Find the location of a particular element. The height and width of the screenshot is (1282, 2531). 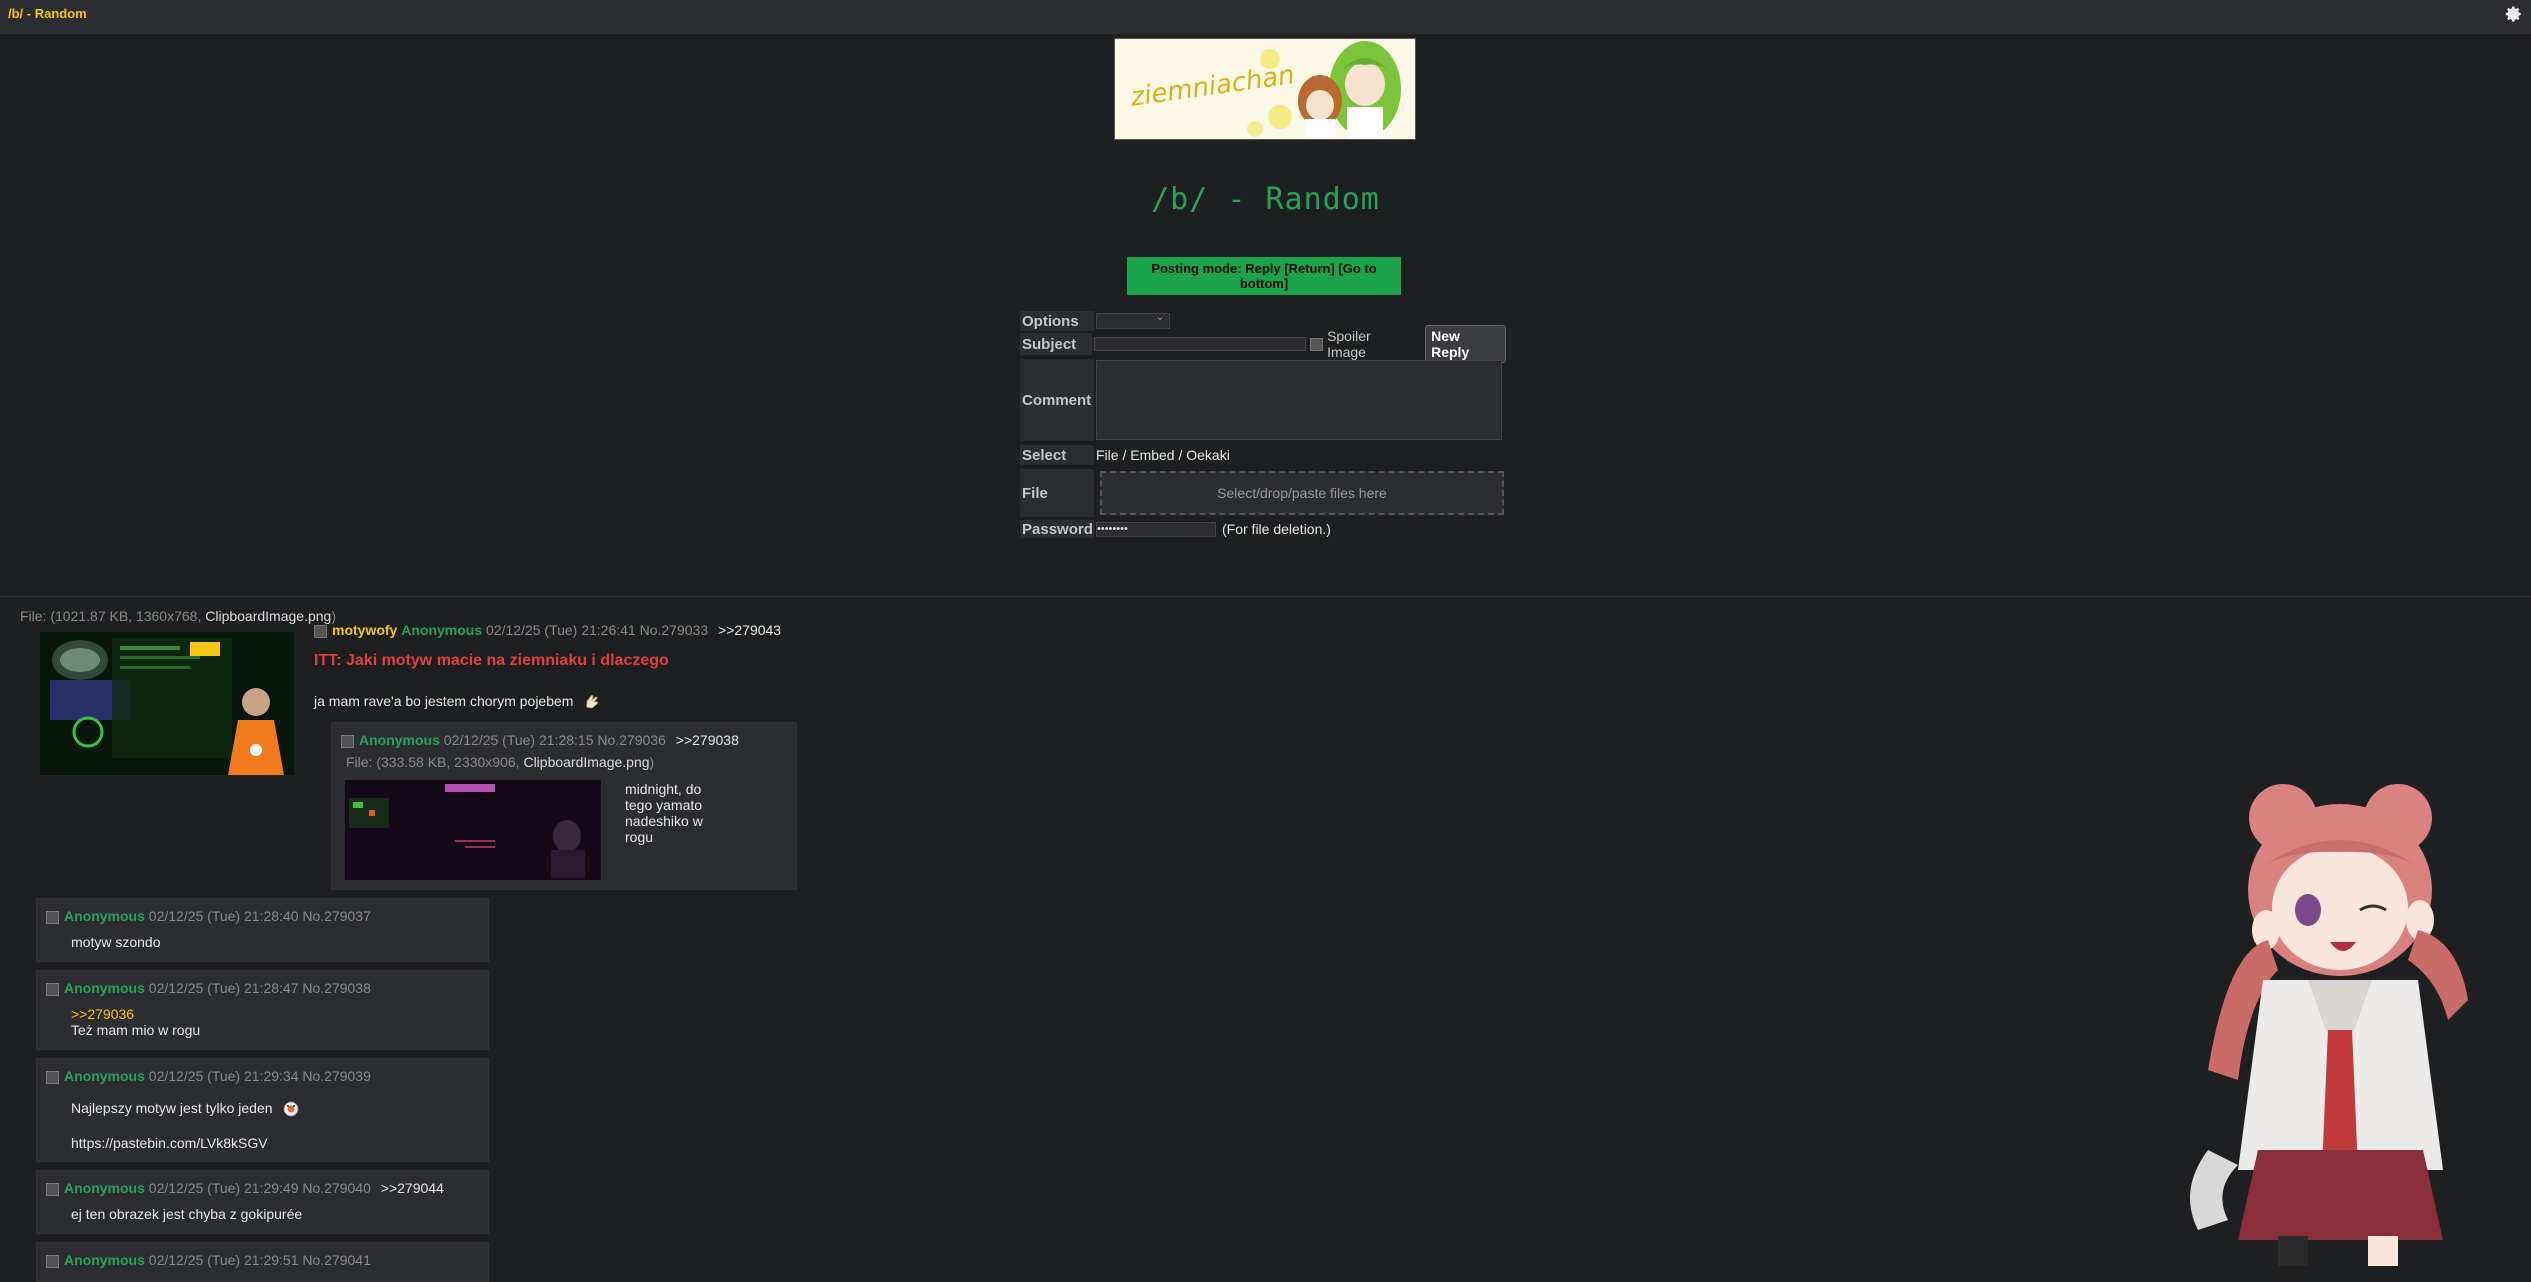

file-dropzone: Select/drop/paste files here is located at coordinates (1302, 493).